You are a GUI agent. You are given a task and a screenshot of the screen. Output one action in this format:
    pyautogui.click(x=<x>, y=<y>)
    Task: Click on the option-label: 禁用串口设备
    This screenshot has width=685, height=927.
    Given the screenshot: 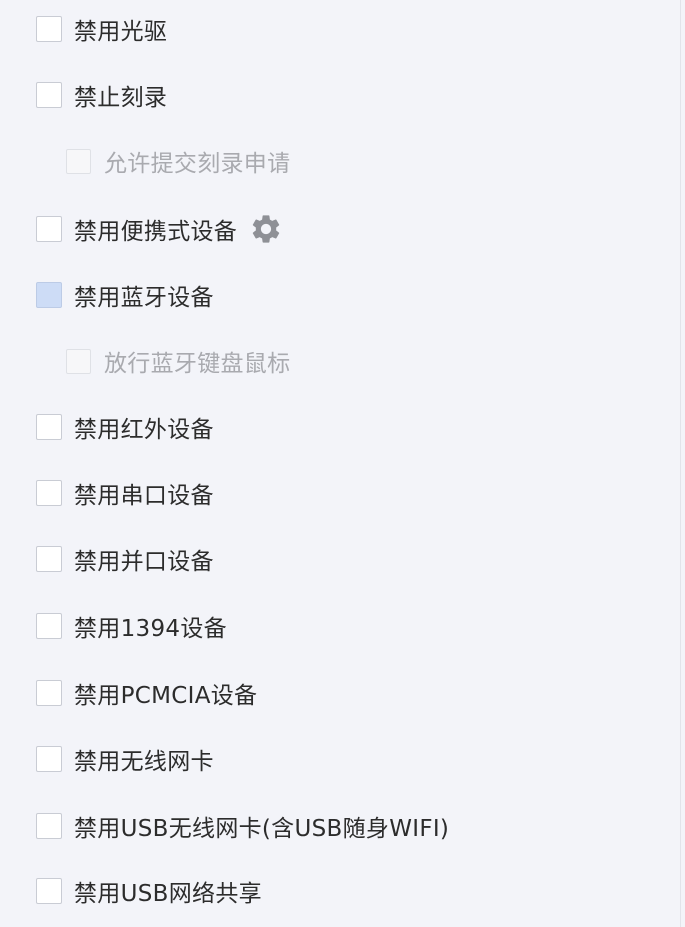 What is the action you would take?
    pyautogui.click(x=144, y=496)
    